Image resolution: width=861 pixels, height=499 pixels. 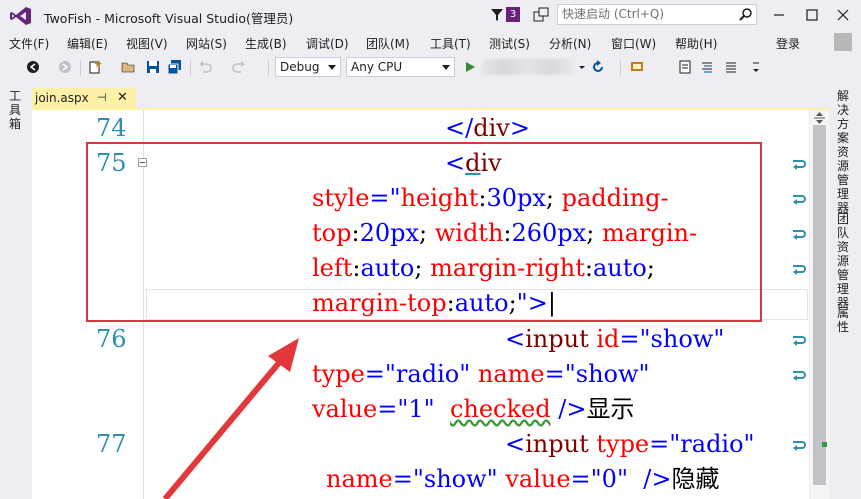 What do you see at coordinates (230, 418) in the screenshot?
I see `annotation-arrow-icon` at bounding box center [230, 418].